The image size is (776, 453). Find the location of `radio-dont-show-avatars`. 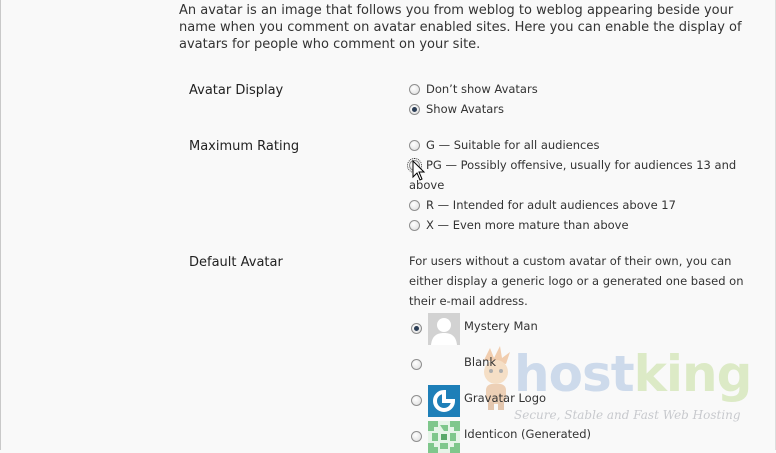

radio-dont-show-avatars is located at coordinates (414, 89).